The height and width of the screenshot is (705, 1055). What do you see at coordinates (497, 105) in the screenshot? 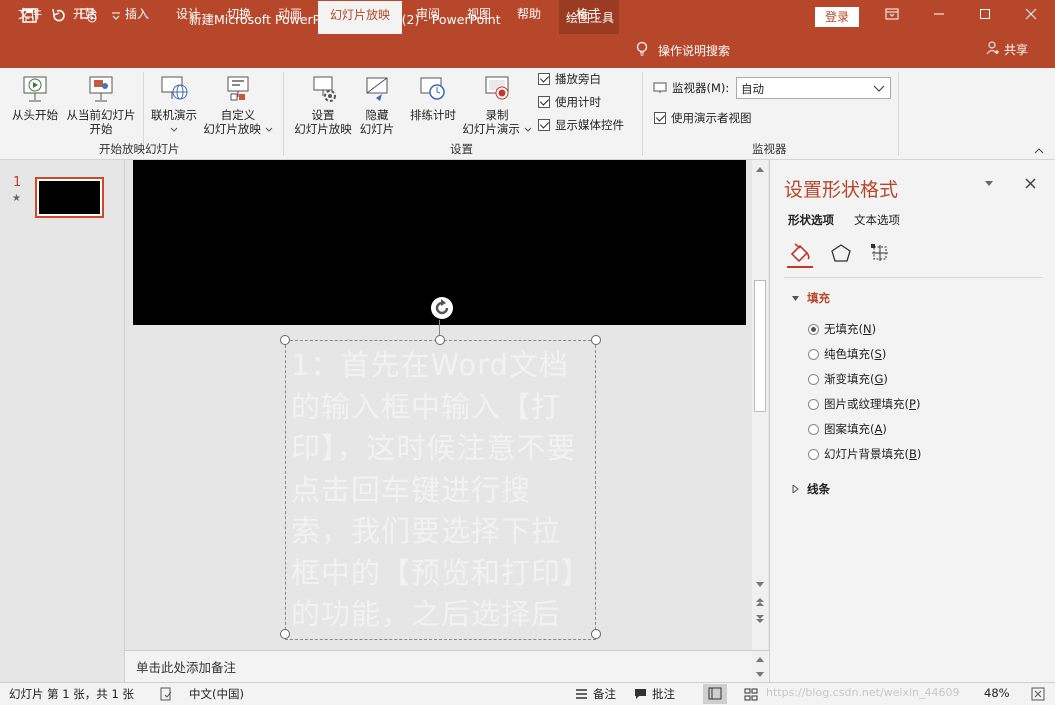
I see `record-slide-show-button: 录制 幻灯片演示` at bounding box center [497, 105].